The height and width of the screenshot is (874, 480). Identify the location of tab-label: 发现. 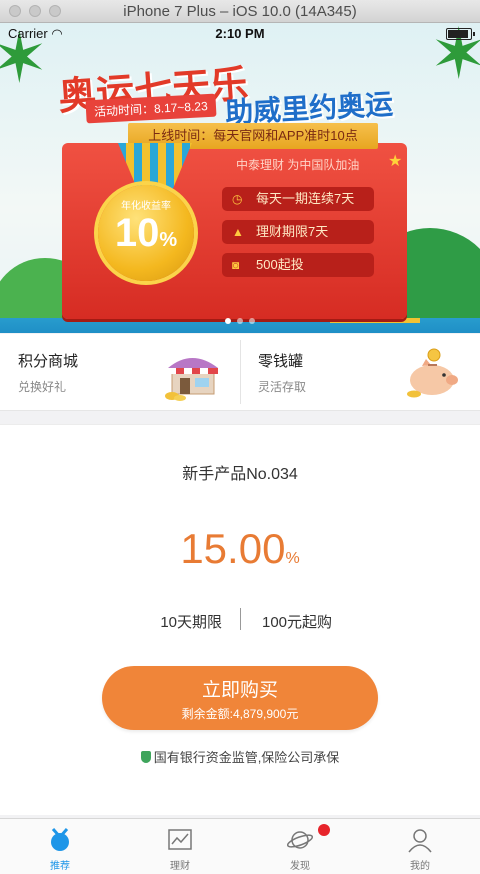
(300, 866).